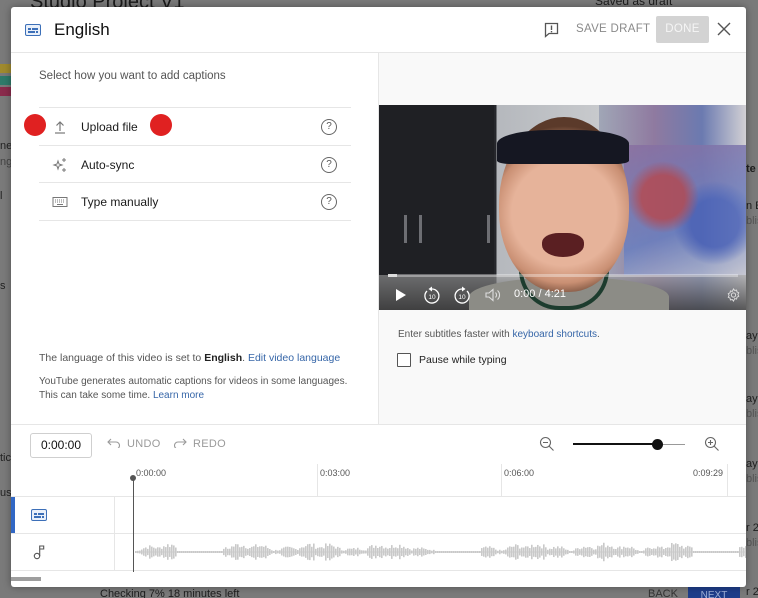 This screenshot has width=758, height=598. Describe the element at coordinates (657, 444) in the screenshot. I see `zoom-slider-handle` at that location.